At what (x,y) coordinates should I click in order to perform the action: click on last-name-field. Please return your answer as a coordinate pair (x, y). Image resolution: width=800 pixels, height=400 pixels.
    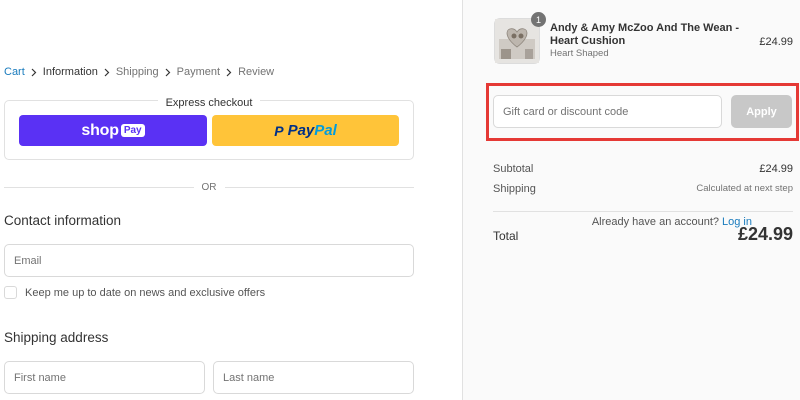
    Looking at the image, I should click on (313, 377).